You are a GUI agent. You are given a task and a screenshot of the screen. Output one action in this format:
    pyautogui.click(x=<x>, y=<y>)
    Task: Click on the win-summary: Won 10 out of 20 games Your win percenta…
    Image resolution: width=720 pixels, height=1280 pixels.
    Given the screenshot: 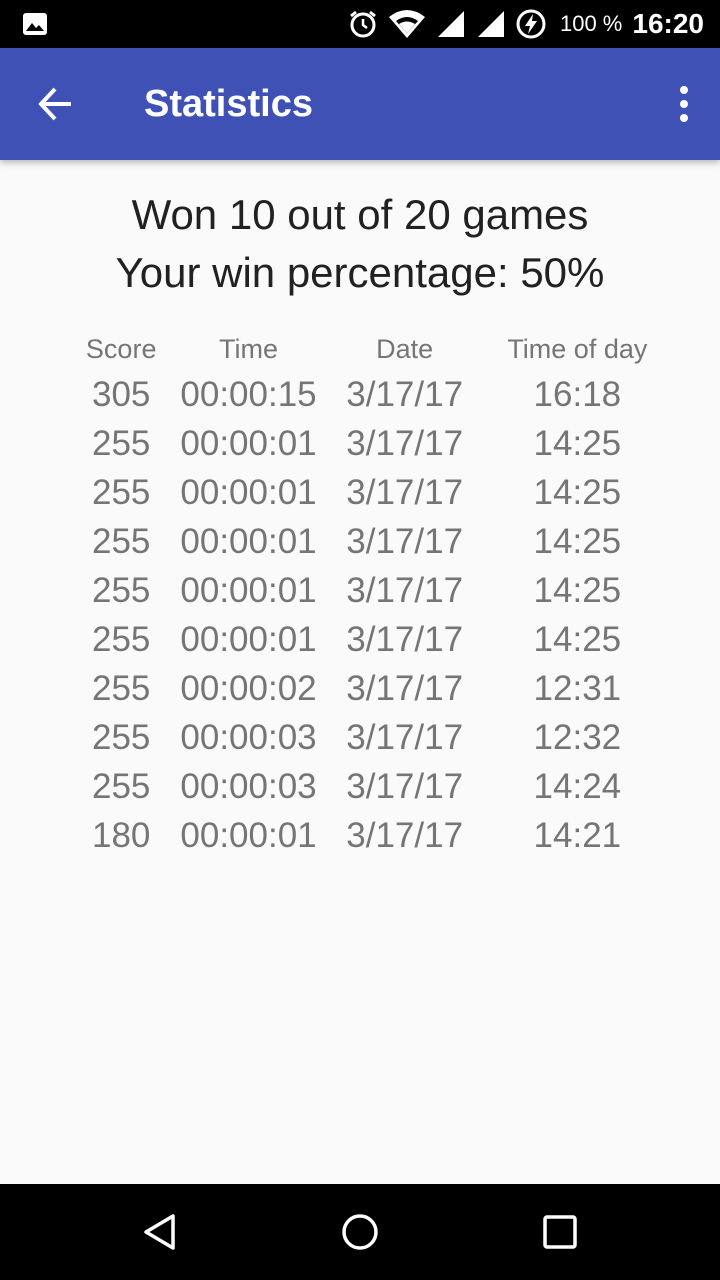 What is the action you would take?
    pyautogui.click(x=360, y=244)
    